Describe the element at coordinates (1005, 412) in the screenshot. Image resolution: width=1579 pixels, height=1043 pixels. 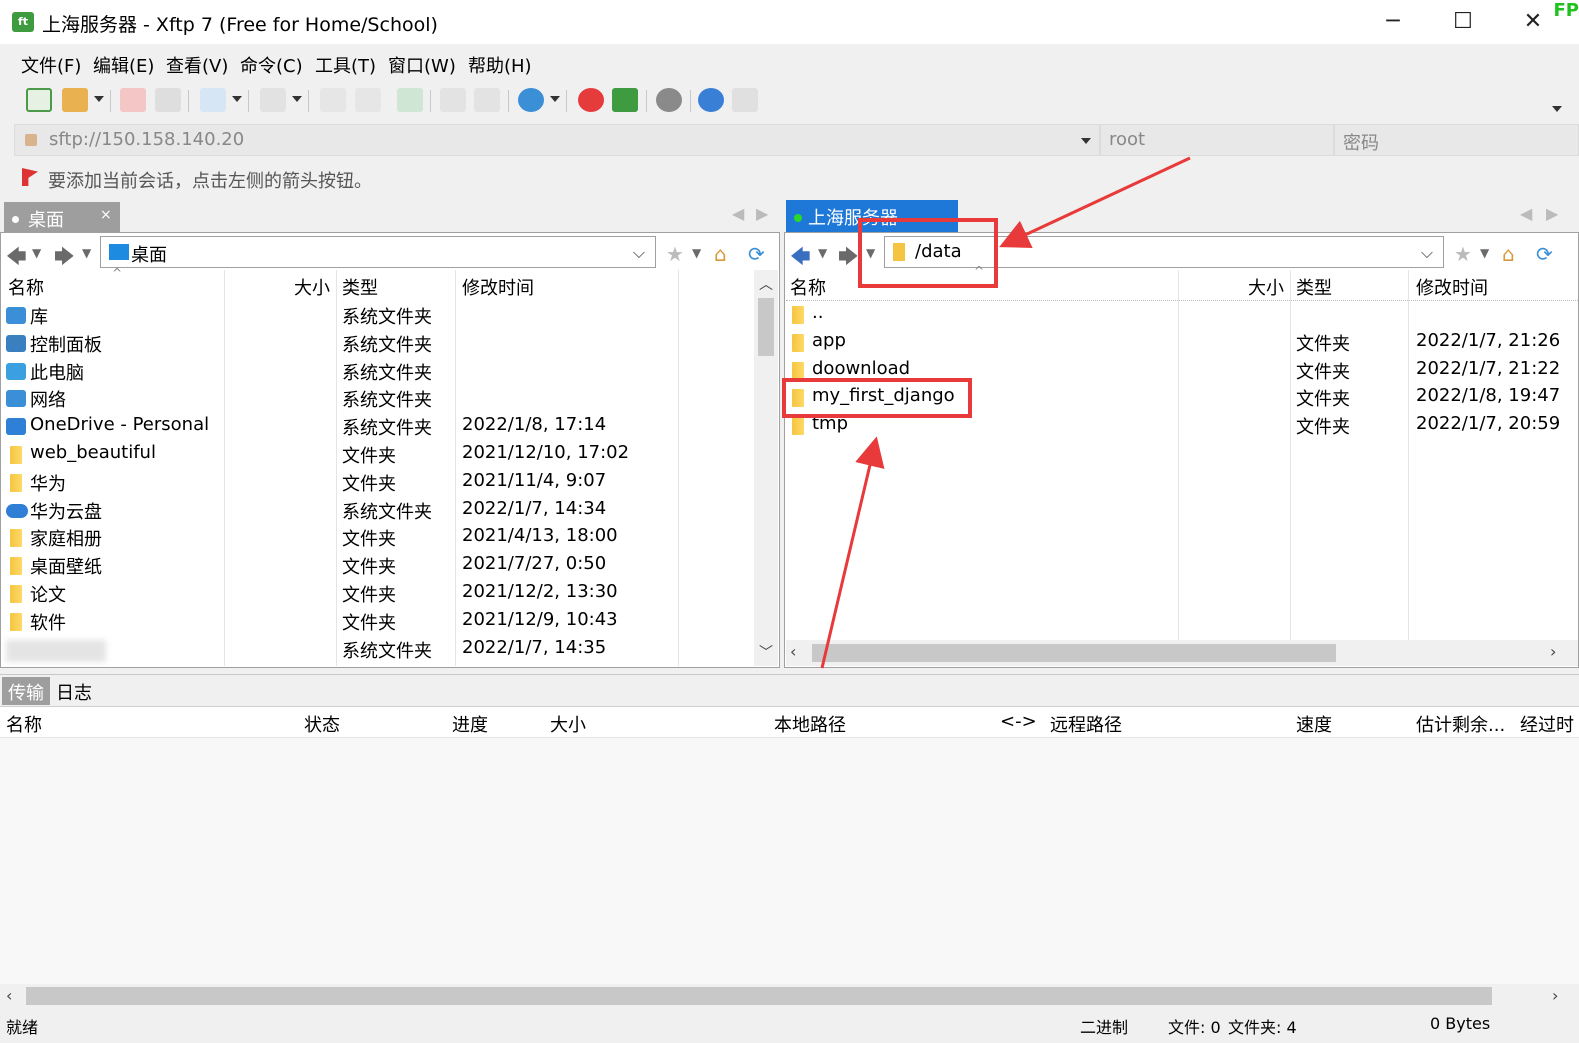
I see `annotation-arrows` at that location.